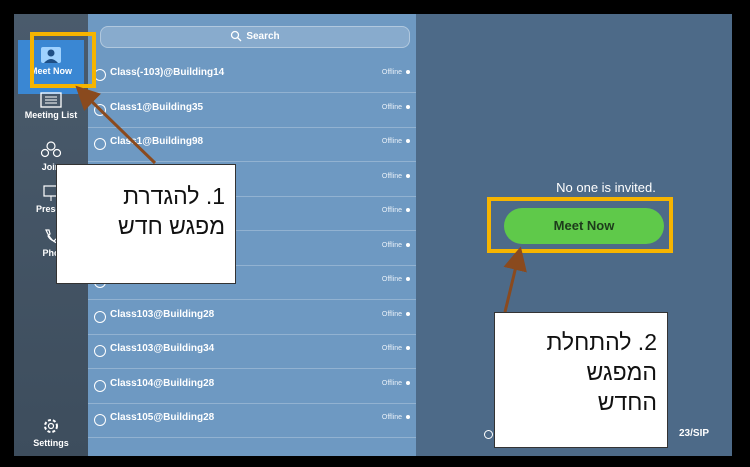 This screenshot has width=750, height=467. Describe the element at coordinates (627, 402) in the screenshot. I see `callout-line: החדש` at that location.